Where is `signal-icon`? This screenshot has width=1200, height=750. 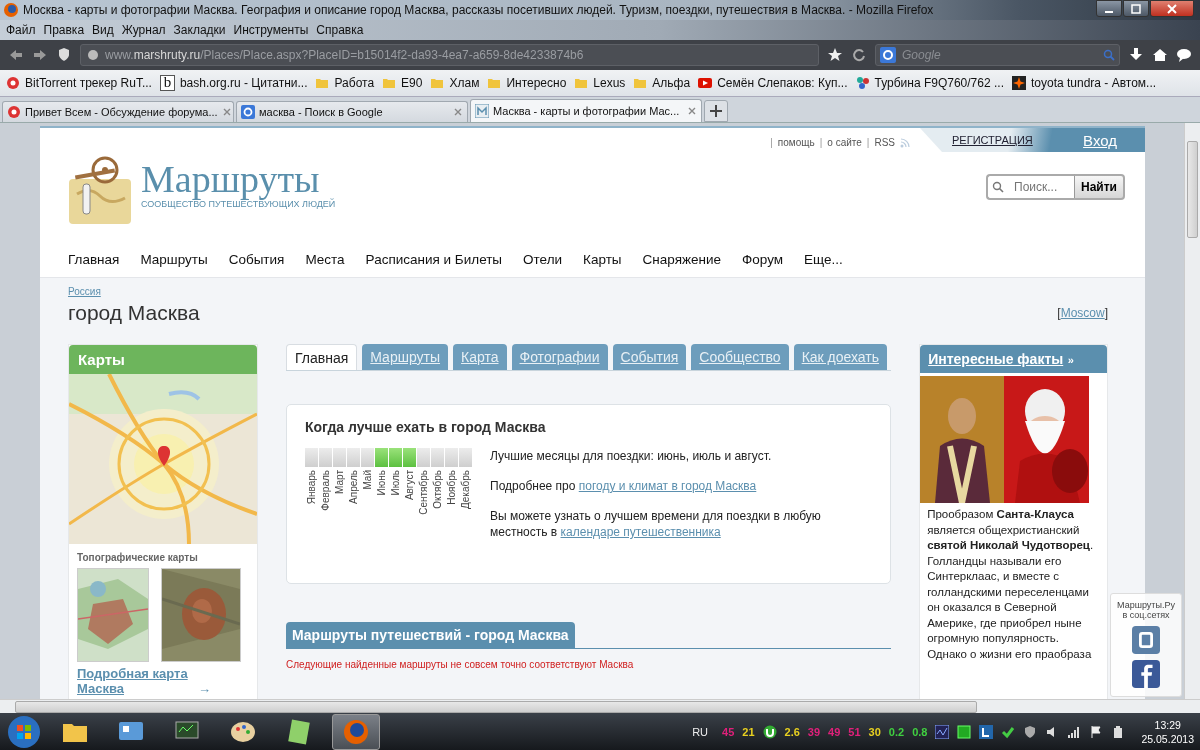 signal-icon is located at coordinates (1074, 731).